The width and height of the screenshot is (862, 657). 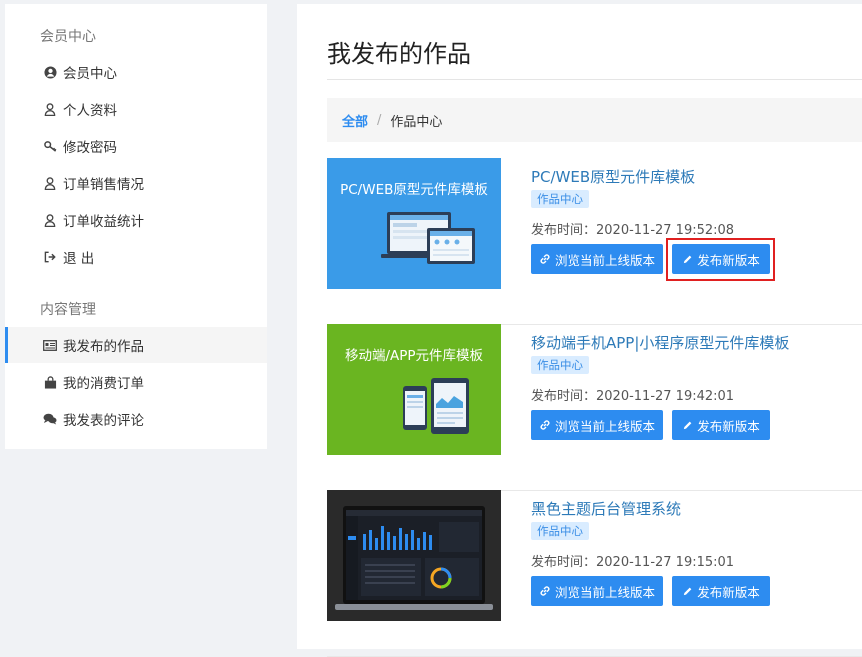 What do you see at coordinates (136, 257) in the screenshot?
I see `sidebar-item-logout: 退 出` at bounding box center [136, 257].